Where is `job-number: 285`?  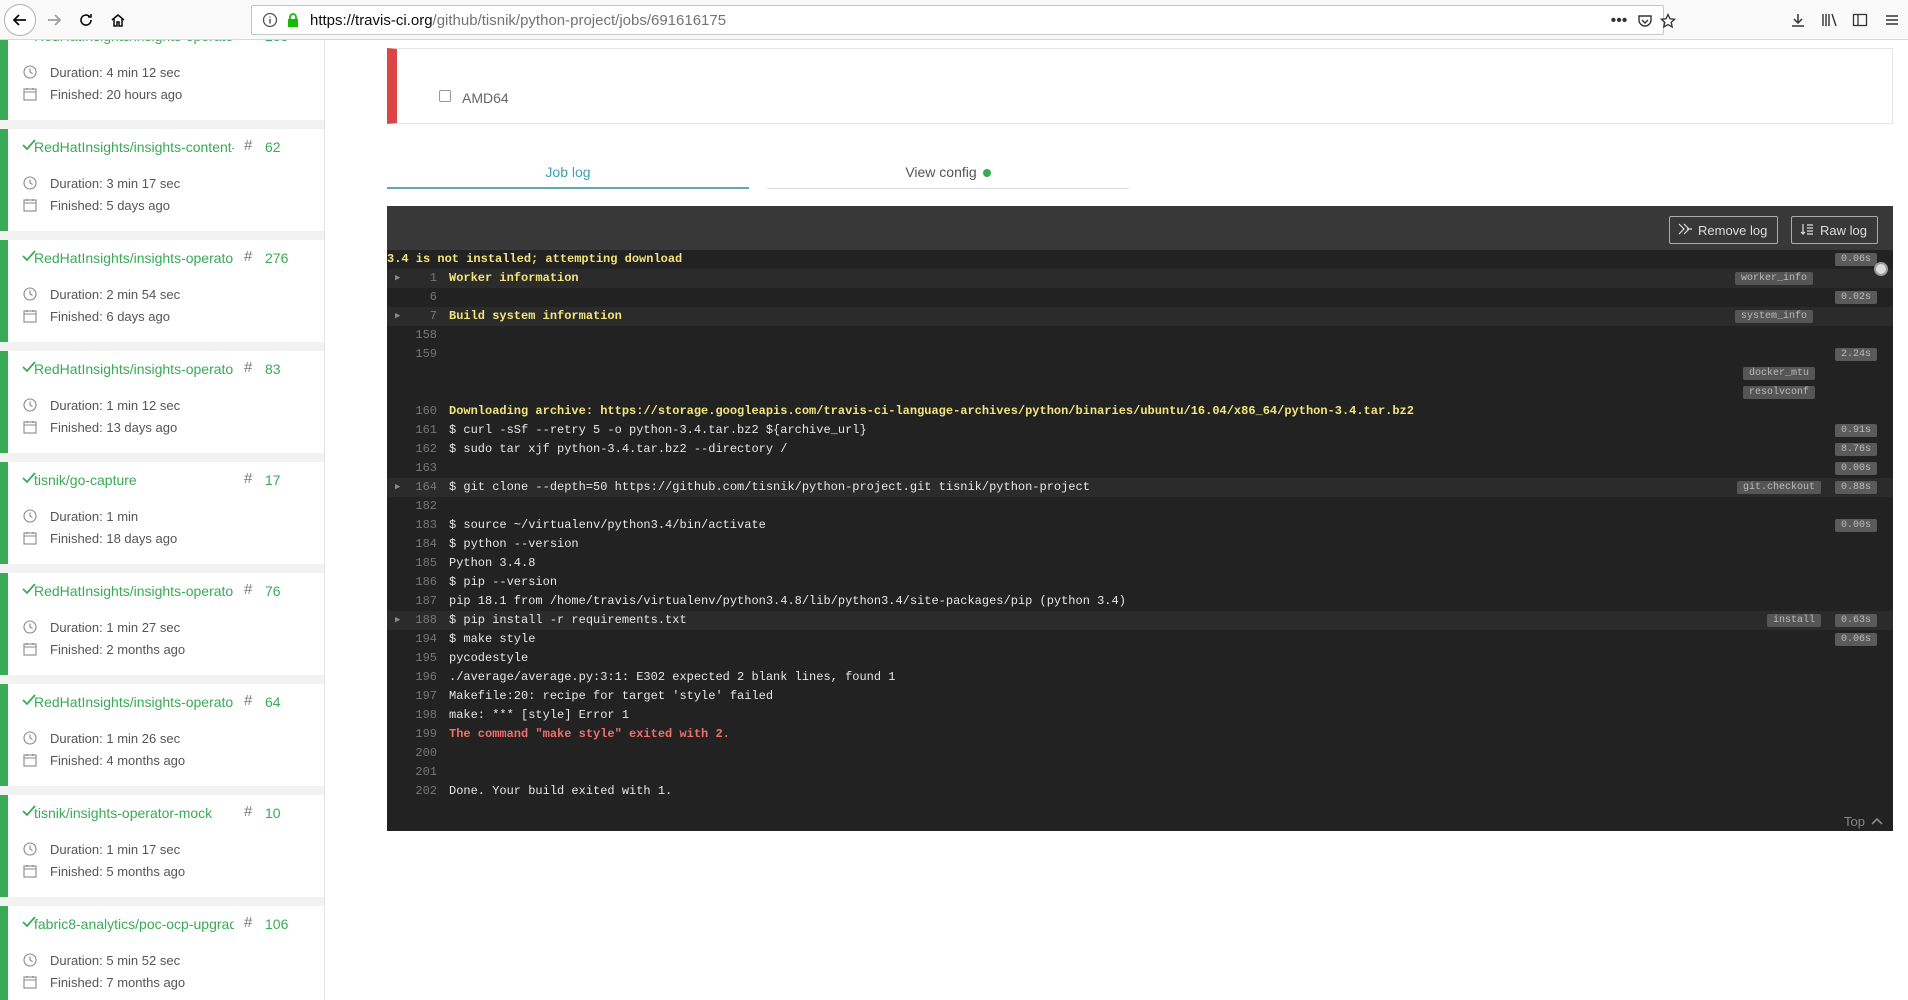
job-number: 285 is located at coordinates (276, 42).